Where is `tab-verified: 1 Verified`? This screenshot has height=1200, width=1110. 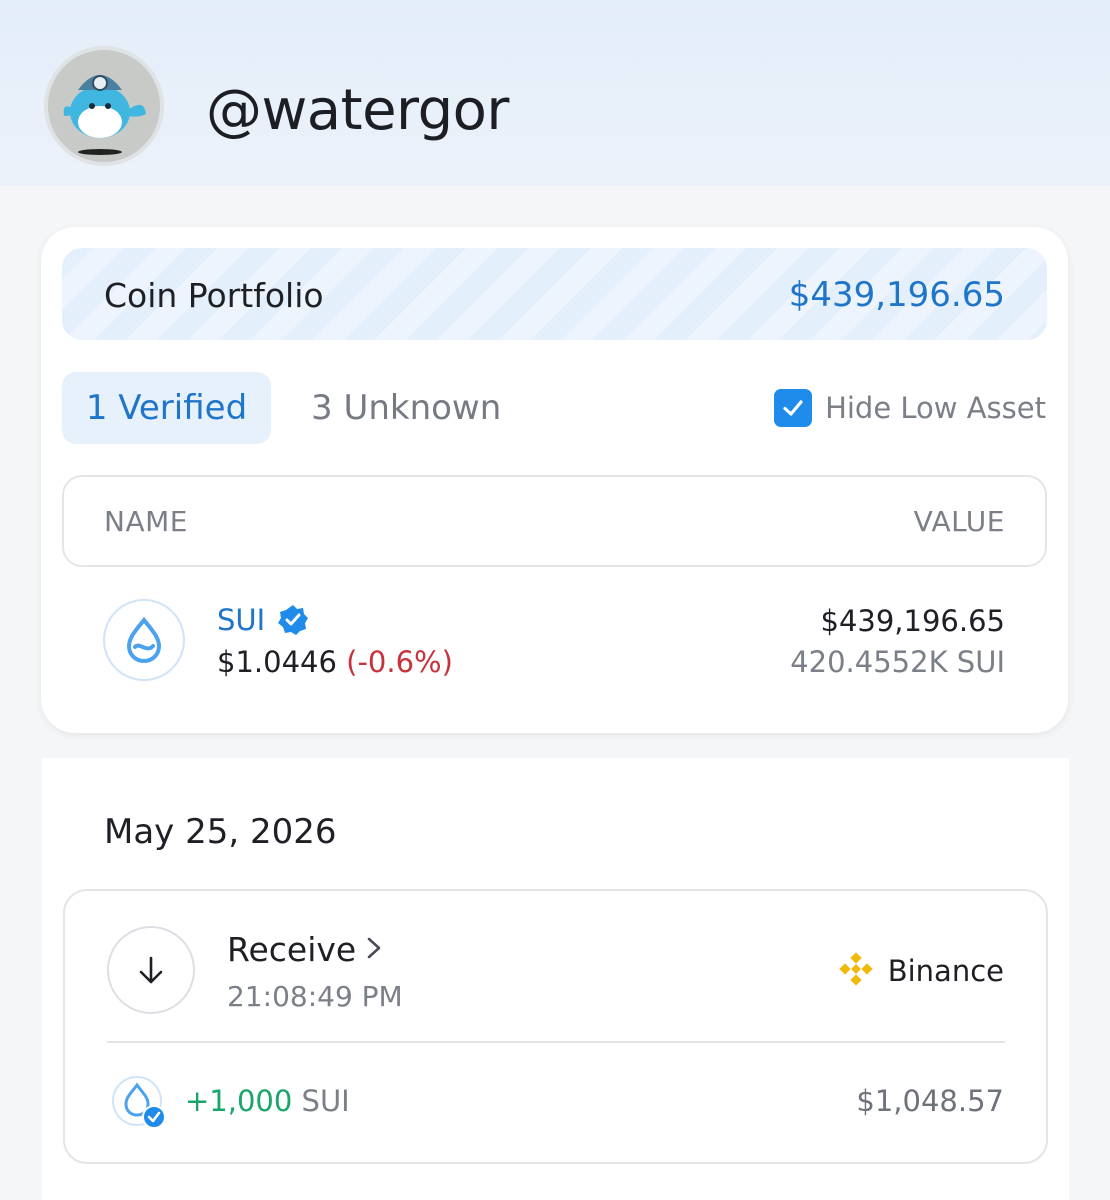 tab-verified: 1 Verified is located at coordinates (166, 408).